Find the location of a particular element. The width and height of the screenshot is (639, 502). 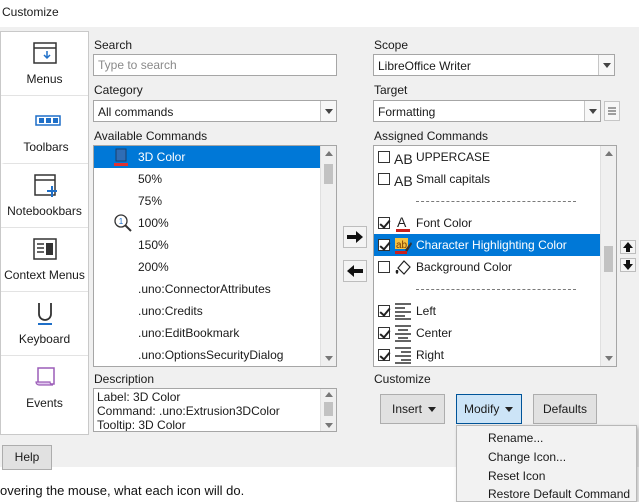

sidebar-item-notebookbars: Notebookbars is located at coordinates (44, 196).